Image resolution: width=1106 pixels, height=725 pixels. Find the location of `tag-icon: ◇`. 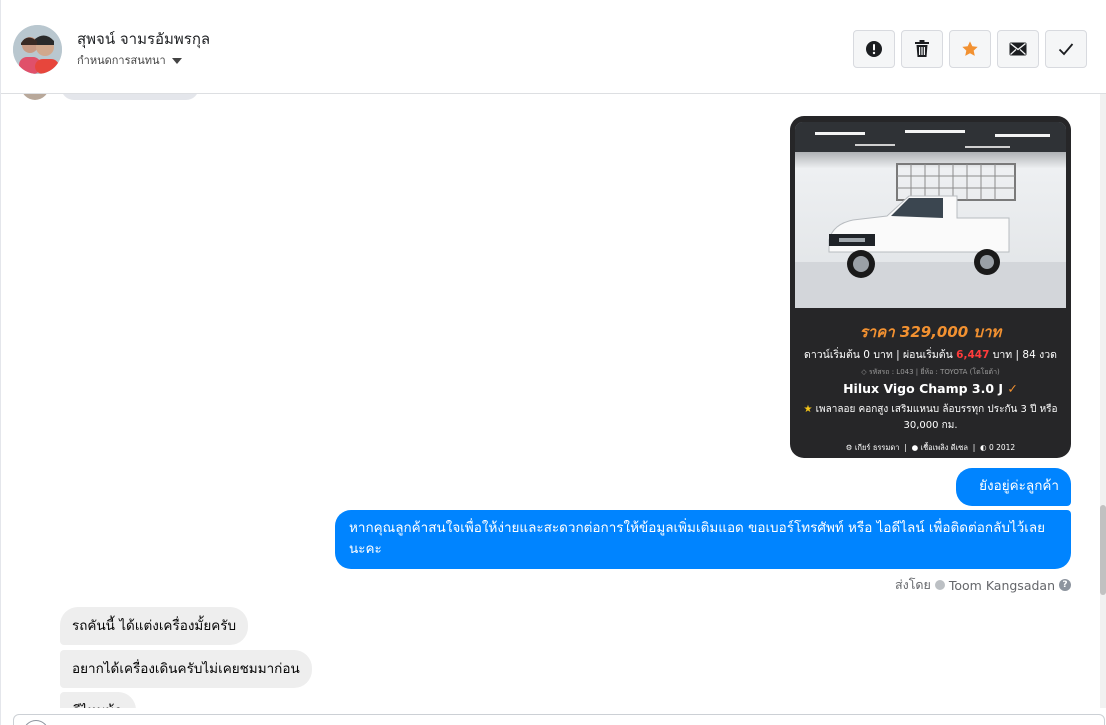

tag-icon: ◇ is located at coordinates (864, 372).